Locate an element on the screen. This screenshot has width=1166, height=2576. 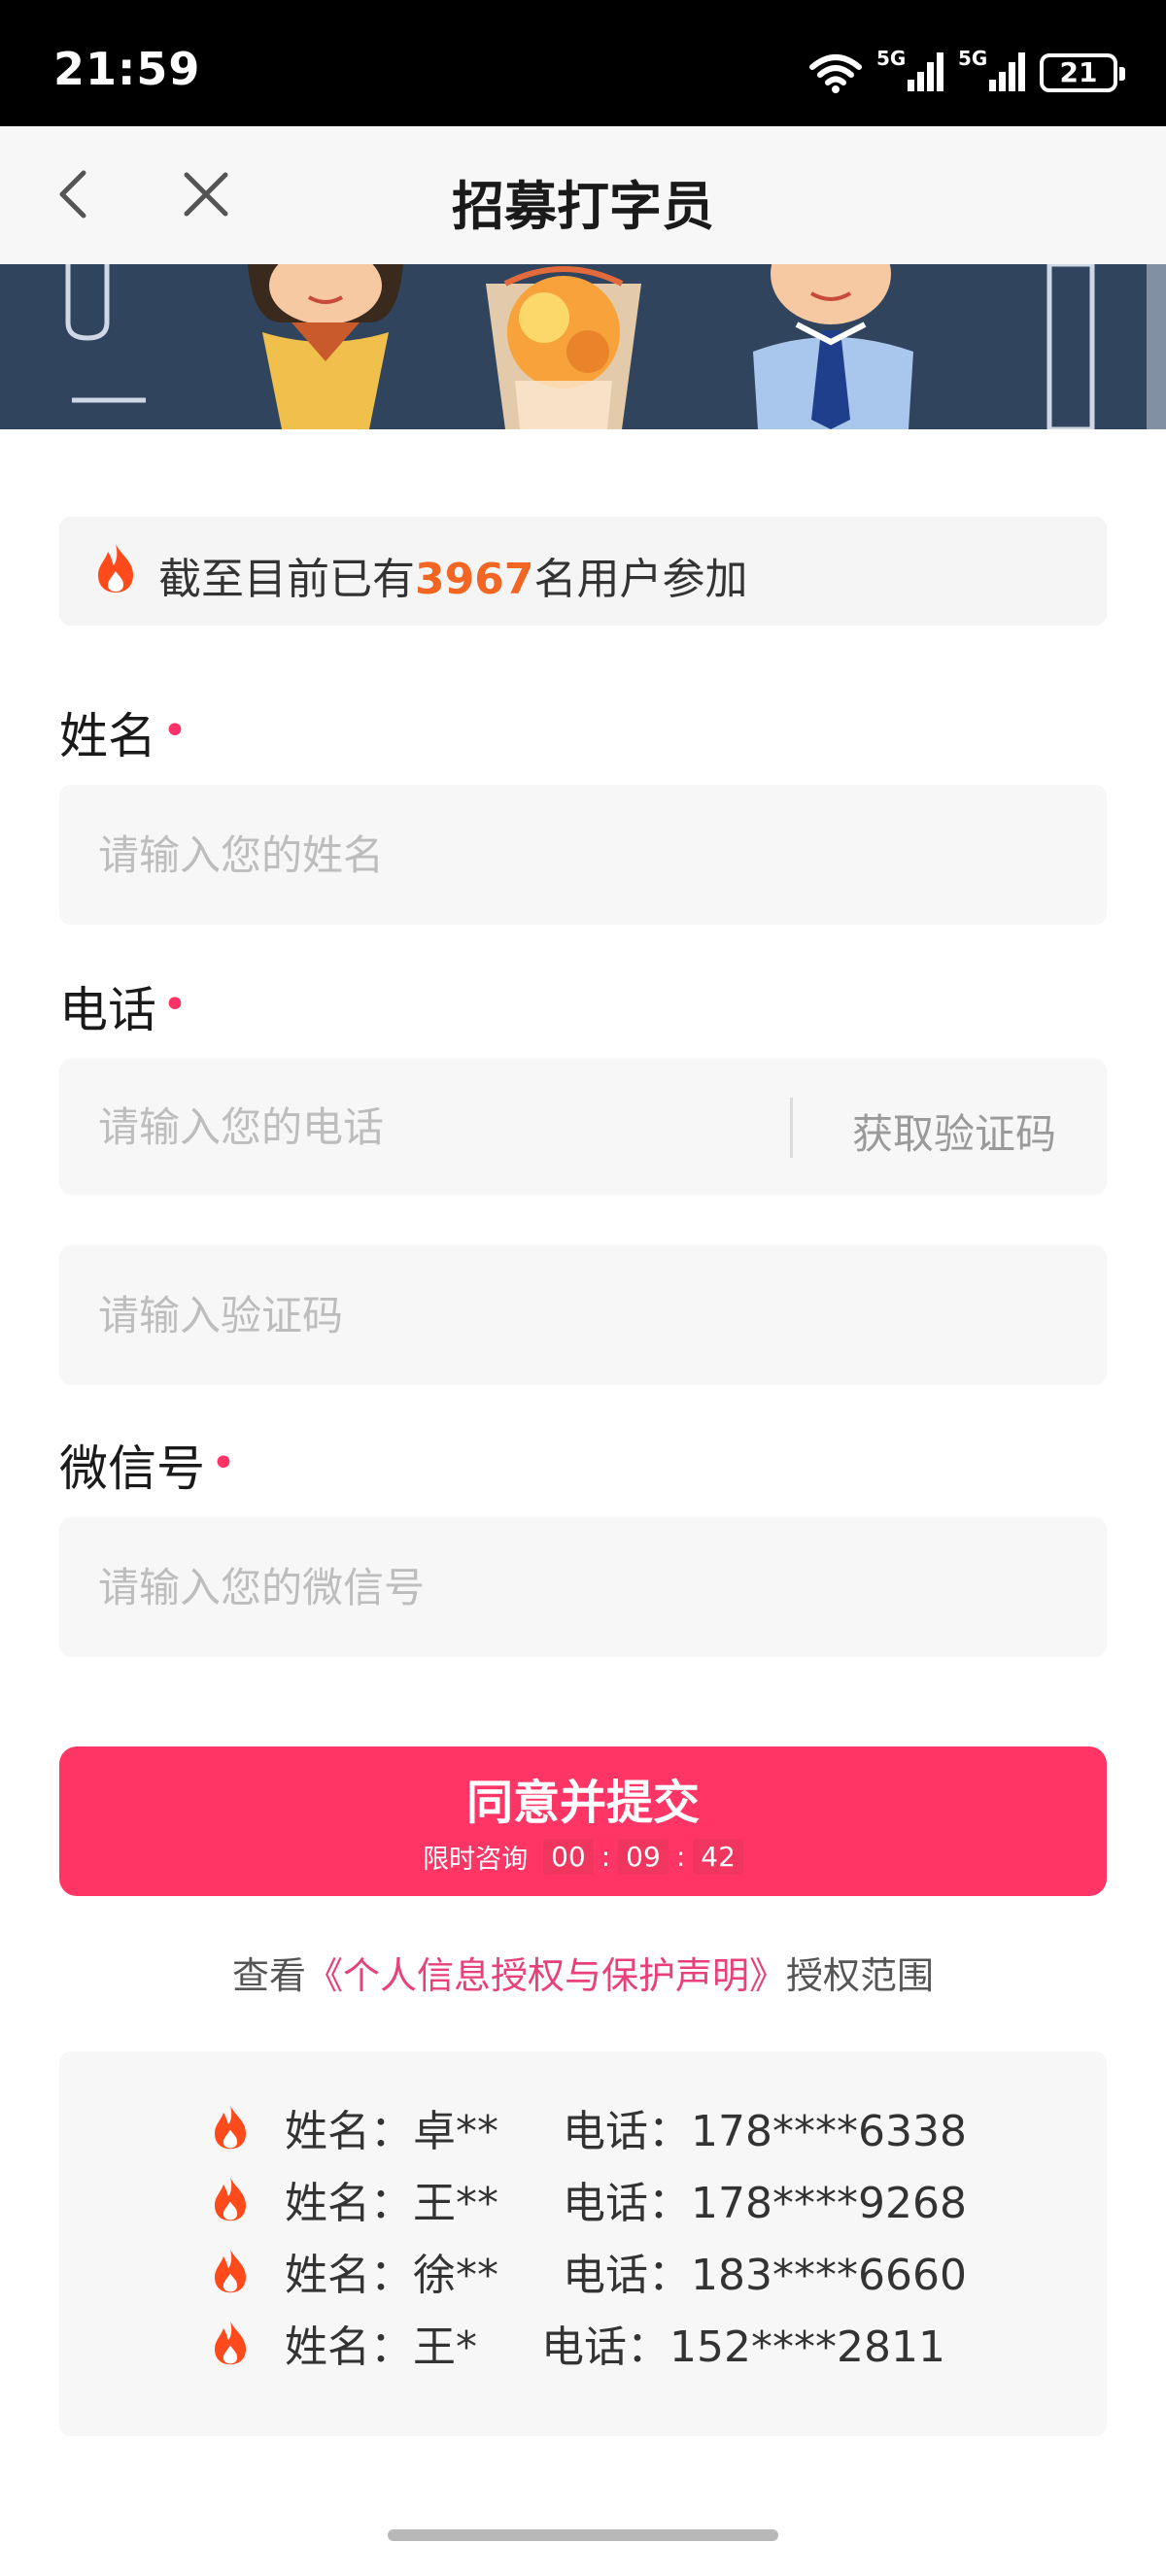
registrant-name: 姓名：王* is located at coordinates (381, 2347).